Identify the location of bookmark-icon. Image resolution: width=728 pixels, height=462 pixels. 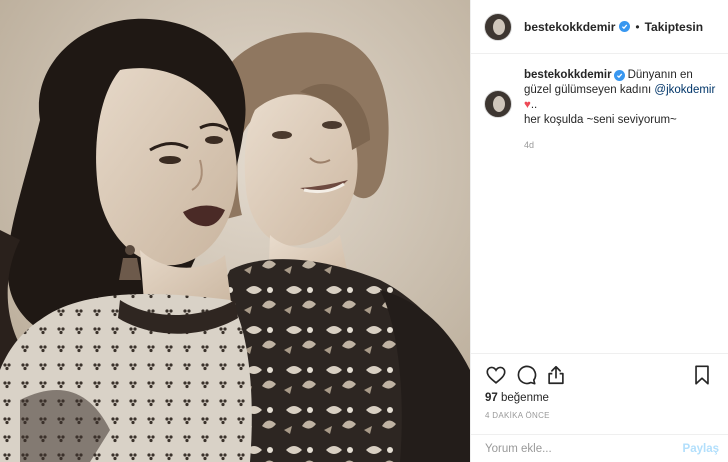
(703, 376).